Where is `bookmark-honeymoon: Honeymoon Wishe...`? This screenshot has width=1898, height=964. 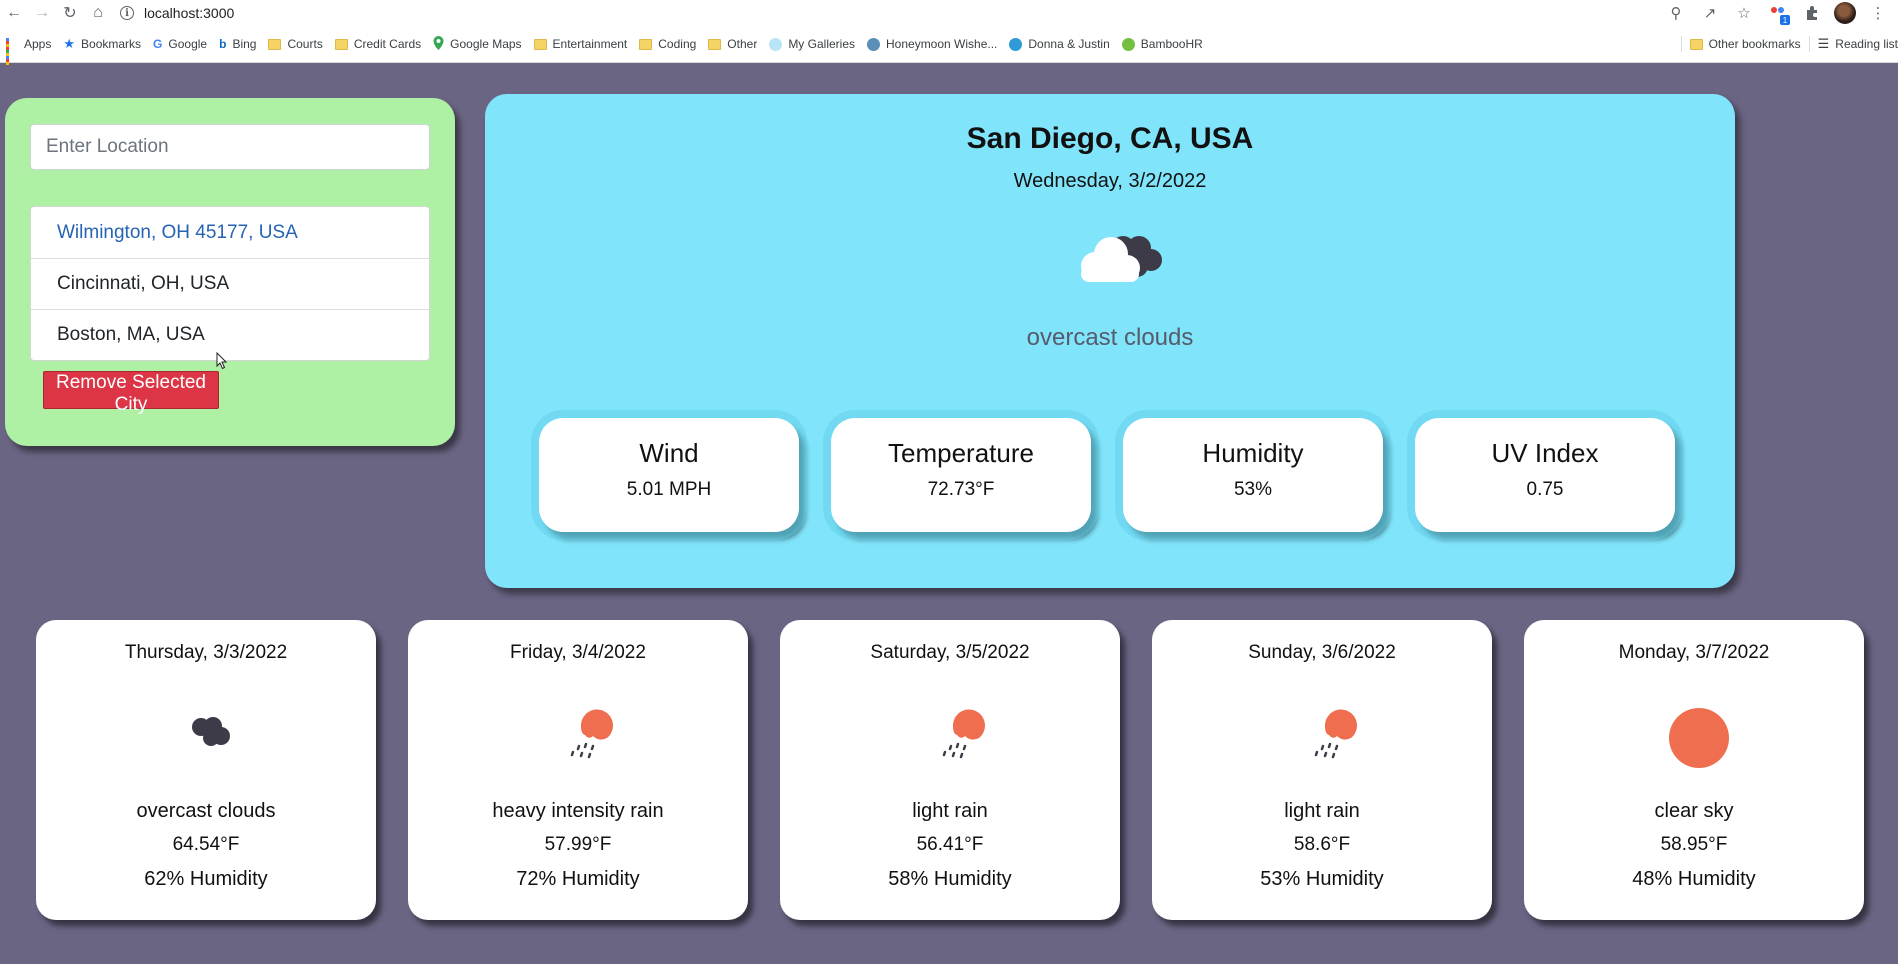
bookmark-honeymoon: Honeymoon Wishe... is located at coordinates (932, 44).